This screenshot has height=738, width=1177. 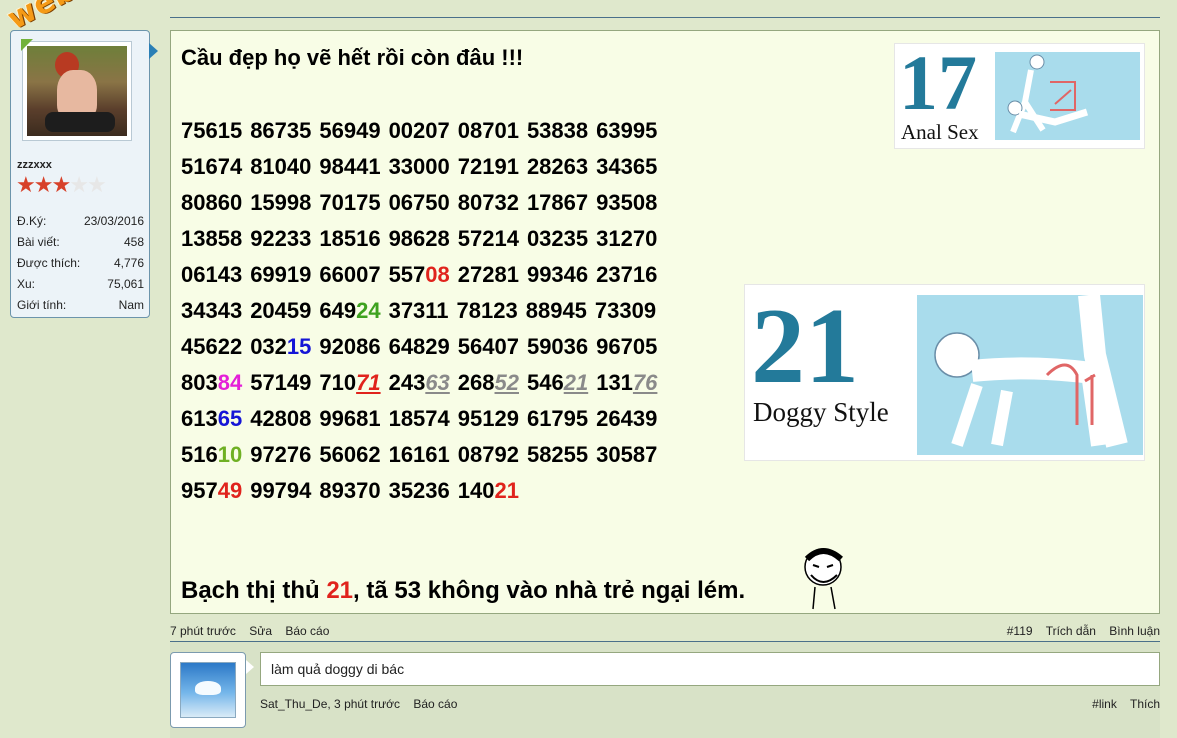 I want to click on digits: 37311, so click(x=418, y=310).